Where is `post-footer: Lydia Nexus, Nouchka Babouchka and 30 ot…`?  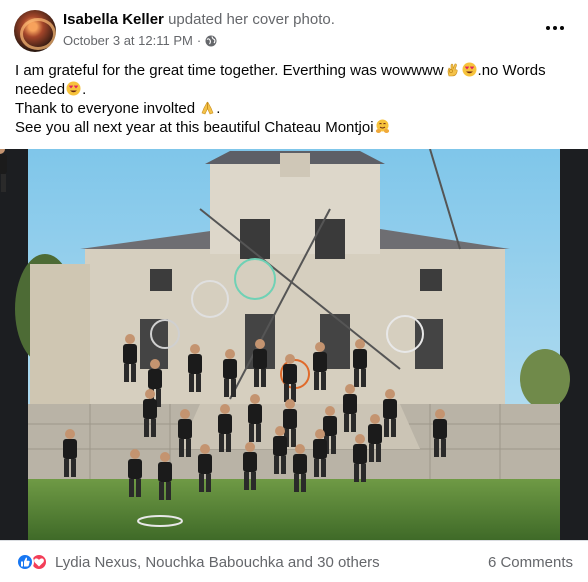
post-footer: Lydia Nexus, Nouchka Babouchka and 30 ot… is located at coordinates (294, 561).